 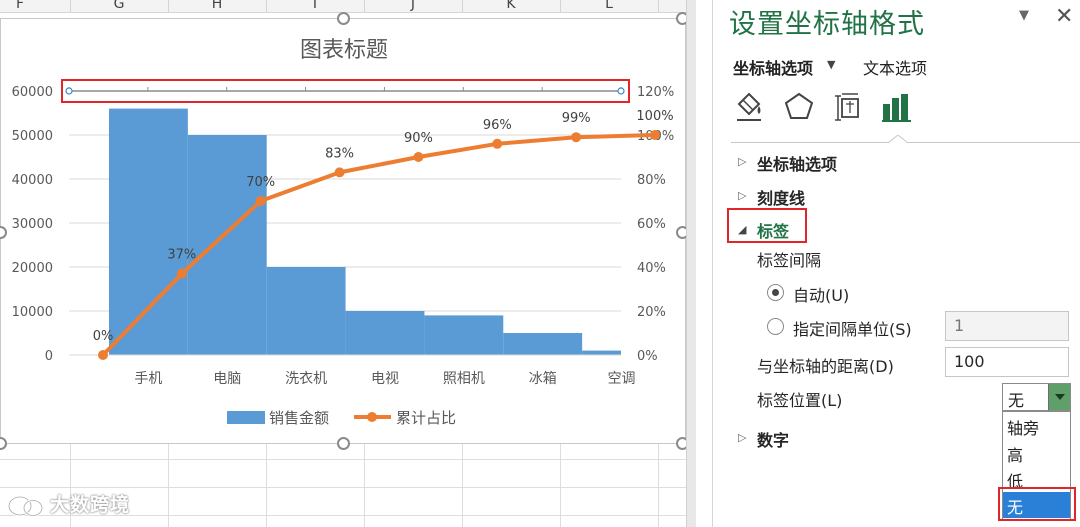 What do you see at coordinates (775, 292) in the screenshot?
I see `radio-auto` at bounding box center [775, 292].